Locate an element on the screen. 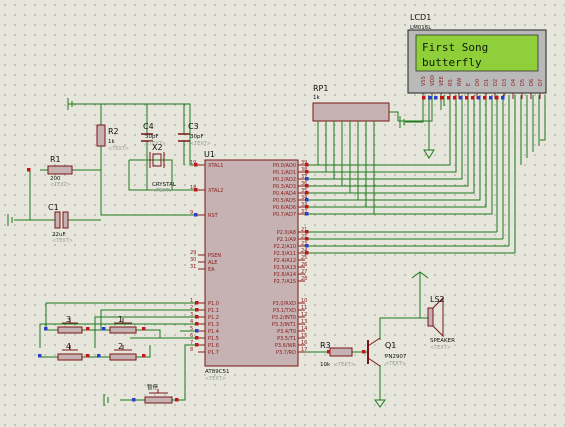  u1-pin-name: PSEN is located at coordinates (214, 256).